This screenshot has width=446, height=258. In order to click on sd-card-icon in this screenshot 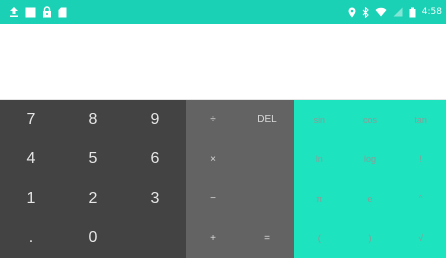, I will do `click(62, 12)`.